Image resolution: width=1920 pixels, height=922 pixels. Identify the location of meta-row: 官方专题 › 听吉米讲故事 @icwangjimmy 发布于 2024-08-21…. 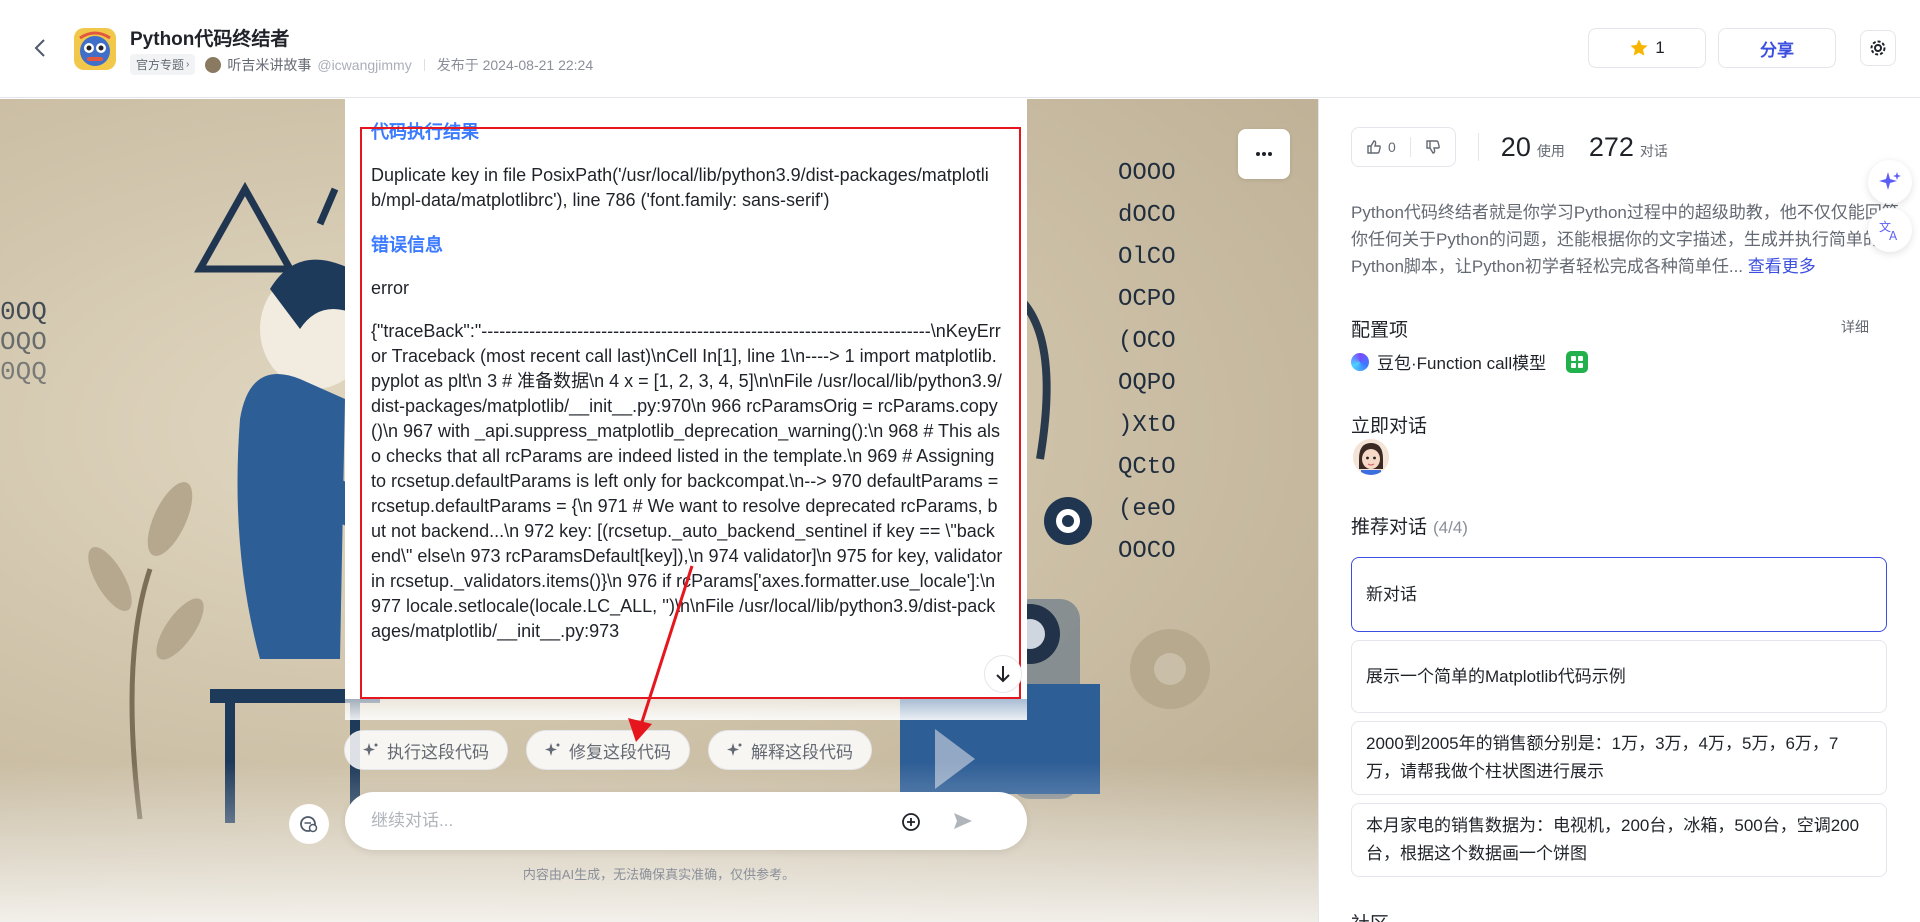
(361, 64).